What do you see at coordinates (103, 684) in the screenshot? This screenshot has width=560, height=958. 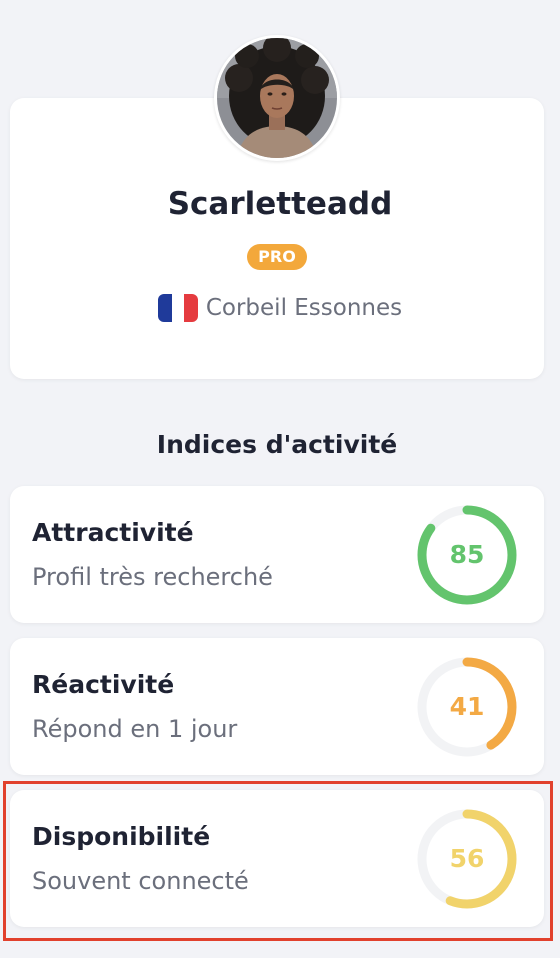 I see `metric-title: Réactivité` at bounding box center [103, 684].